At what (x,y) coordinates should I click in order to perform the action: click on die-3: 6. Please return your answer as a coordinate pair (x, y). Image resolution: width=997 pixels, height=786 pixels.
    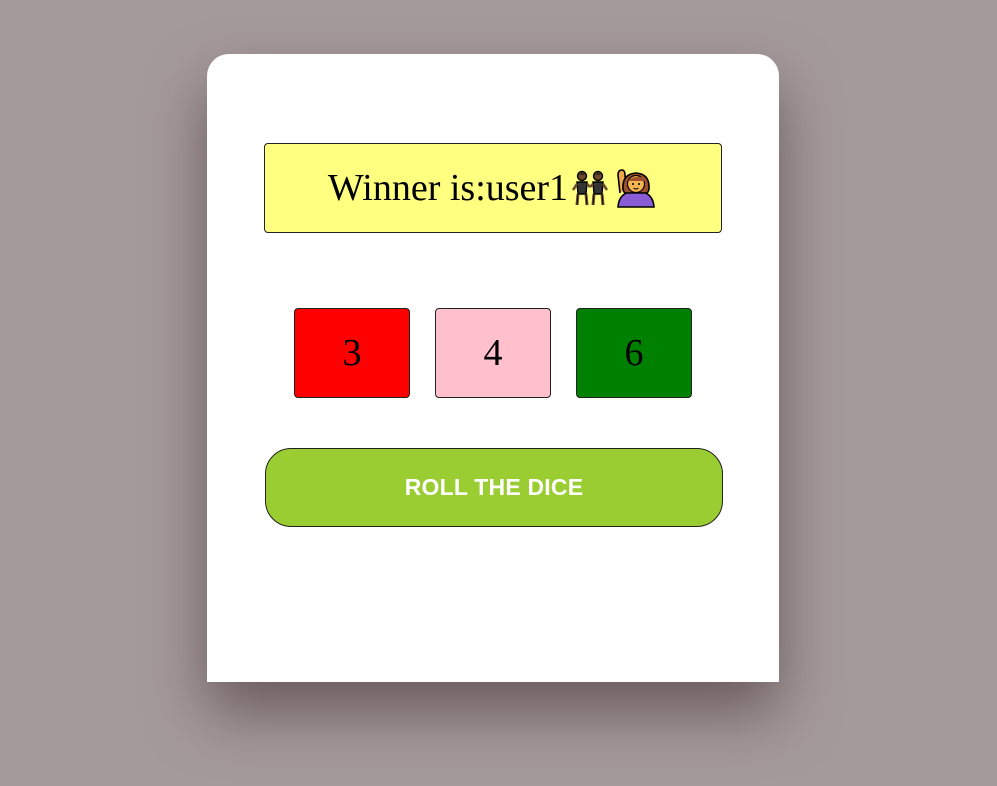
    Looking at the image, I should click on (634, 353).